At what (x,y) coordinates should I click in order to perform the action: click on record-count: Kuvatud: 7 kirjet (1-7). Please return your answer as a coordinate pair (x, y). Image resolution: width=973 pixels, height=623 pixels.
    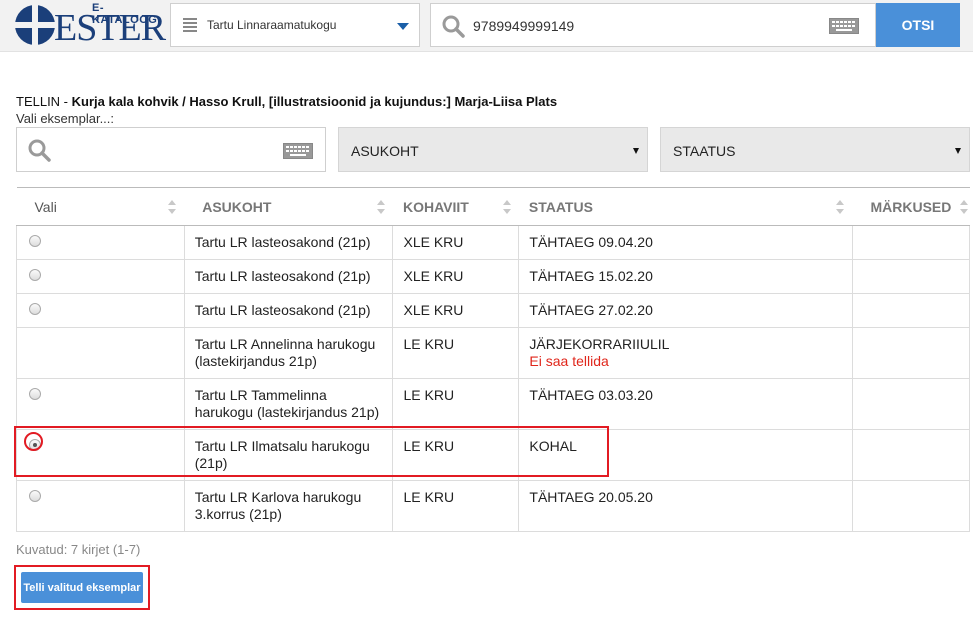
    Looking at the image, I should click on (78, 549).